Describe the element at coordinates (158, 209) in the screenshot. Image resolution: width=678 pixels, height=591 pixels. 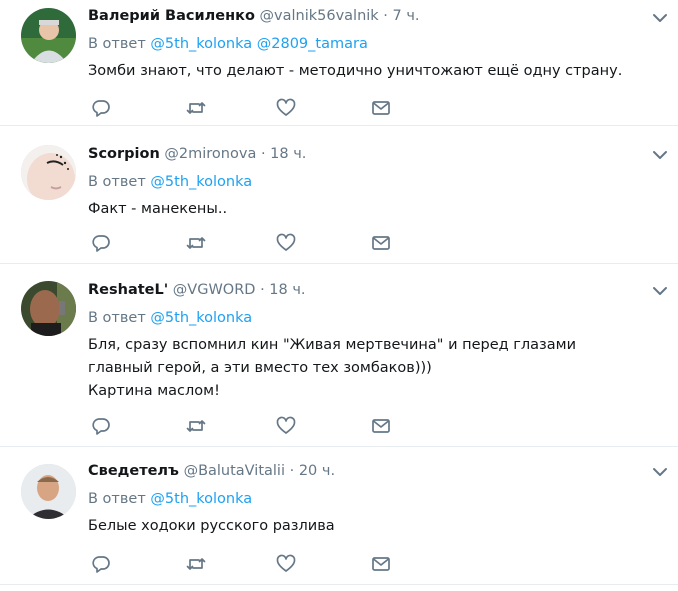
I see `tweet-text-line: Факт - манекены..` at that location.